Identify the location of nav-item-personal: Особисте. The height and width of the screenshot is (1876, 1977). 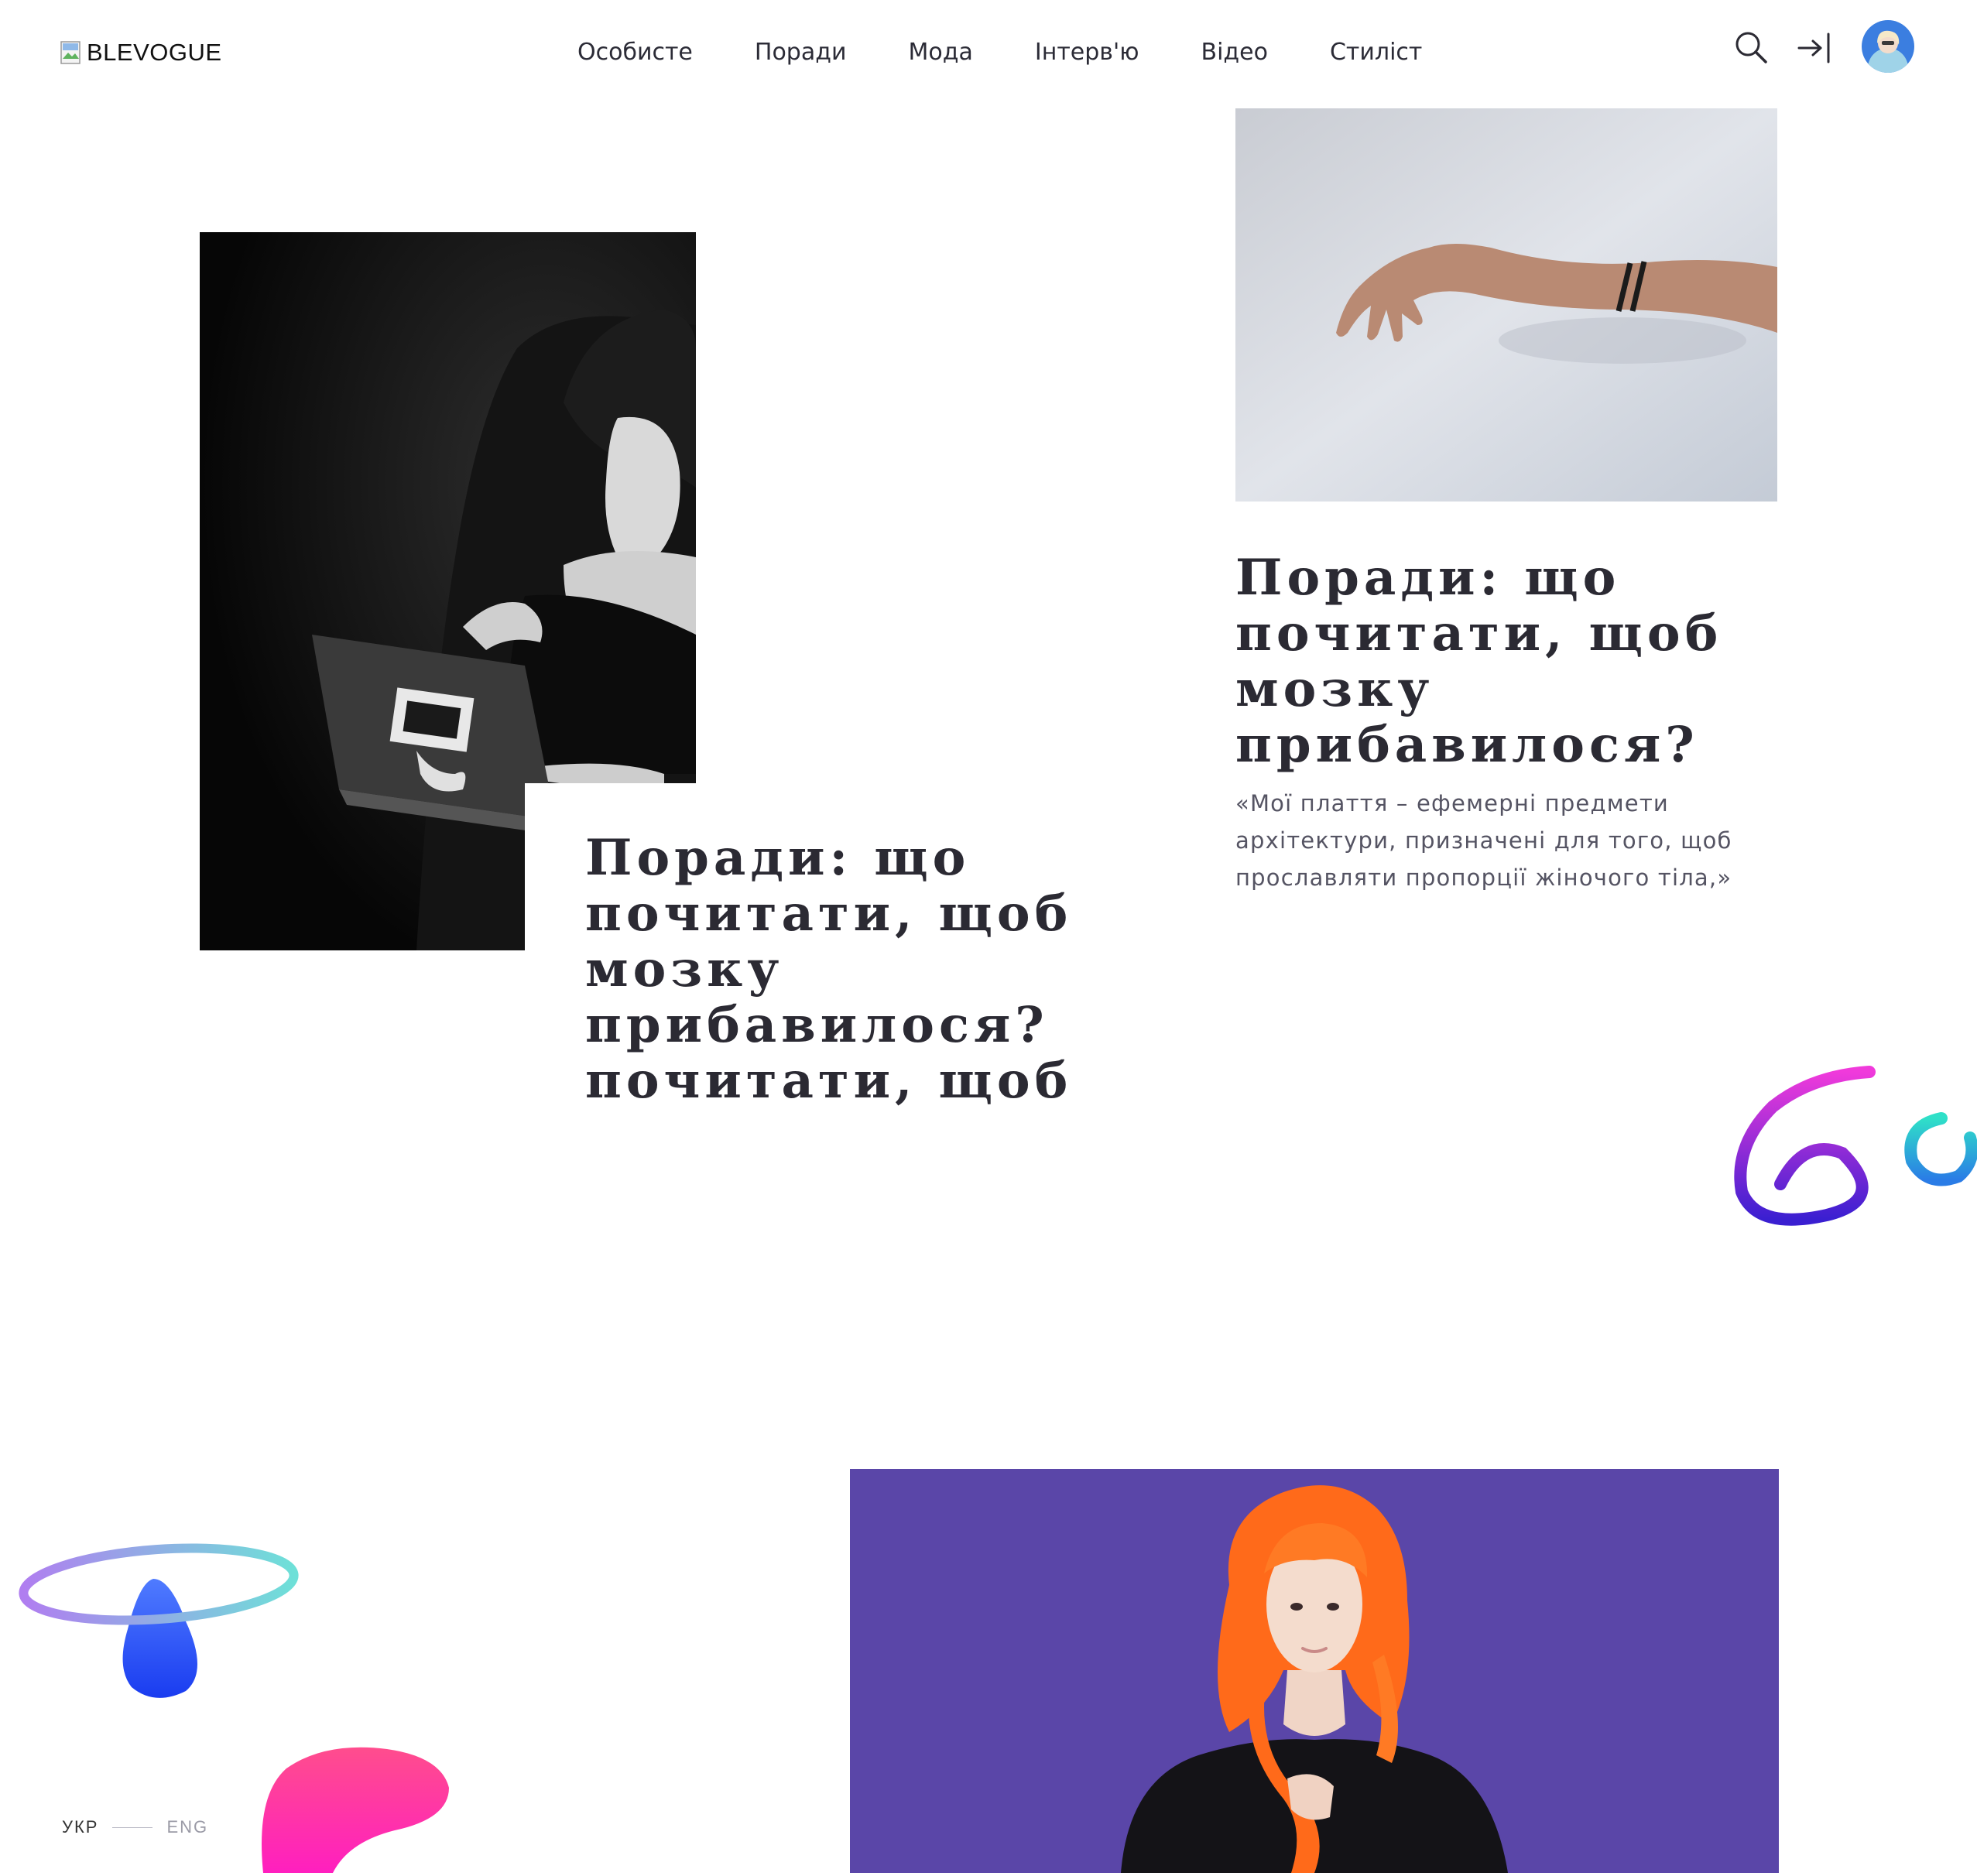
(635, 52).